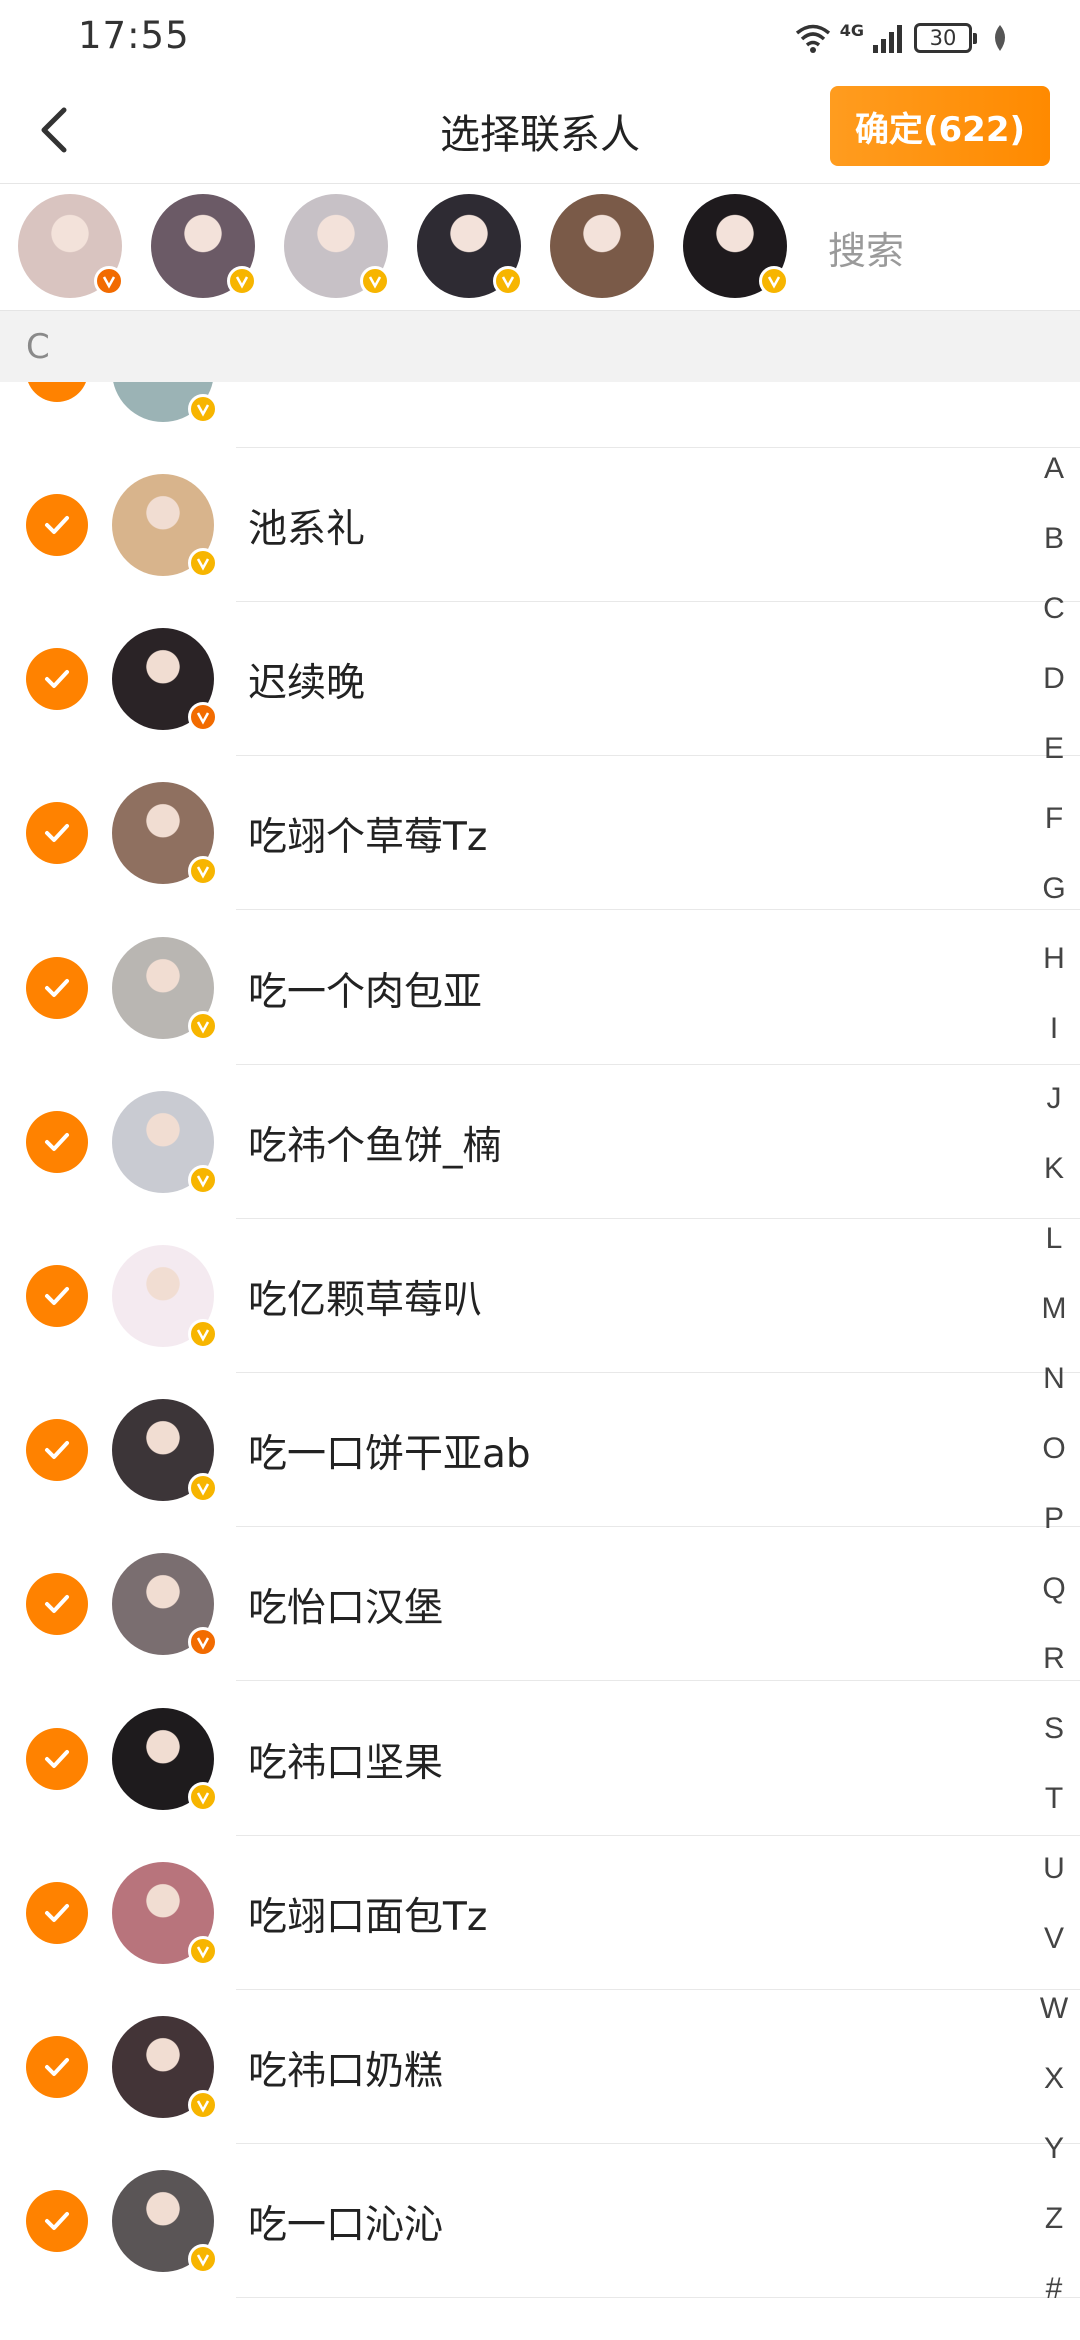 The height and width of the screenshot is (2340, 1080). I want to click on section-header: C, so click(540, 346).